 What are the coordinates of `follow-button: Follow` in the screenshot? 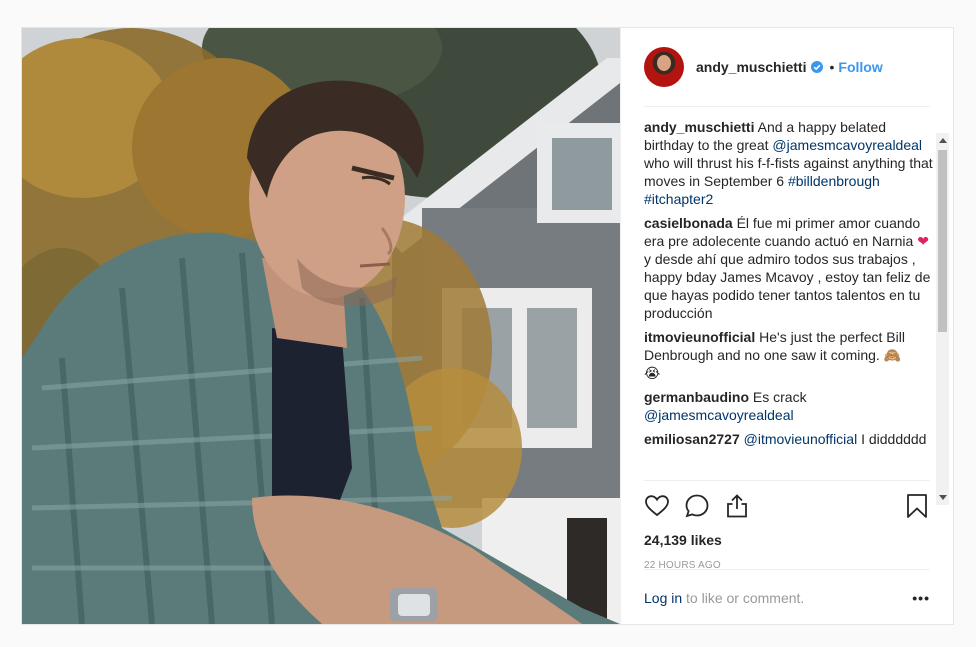 It's located at (860, 67).